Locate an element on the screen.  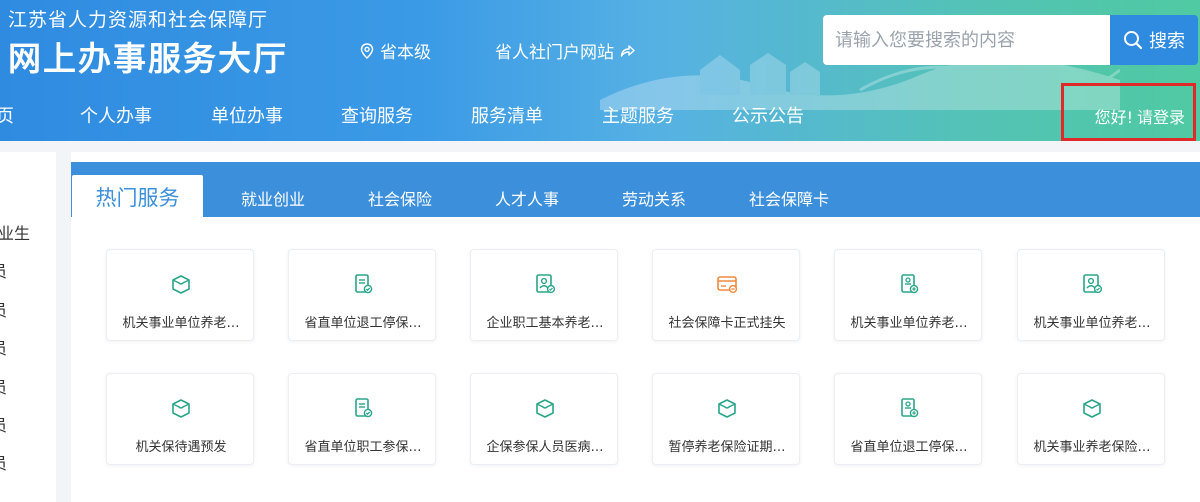
service-card-label: 社会保障卡正式挂失 is located at coordinates (727, 323).